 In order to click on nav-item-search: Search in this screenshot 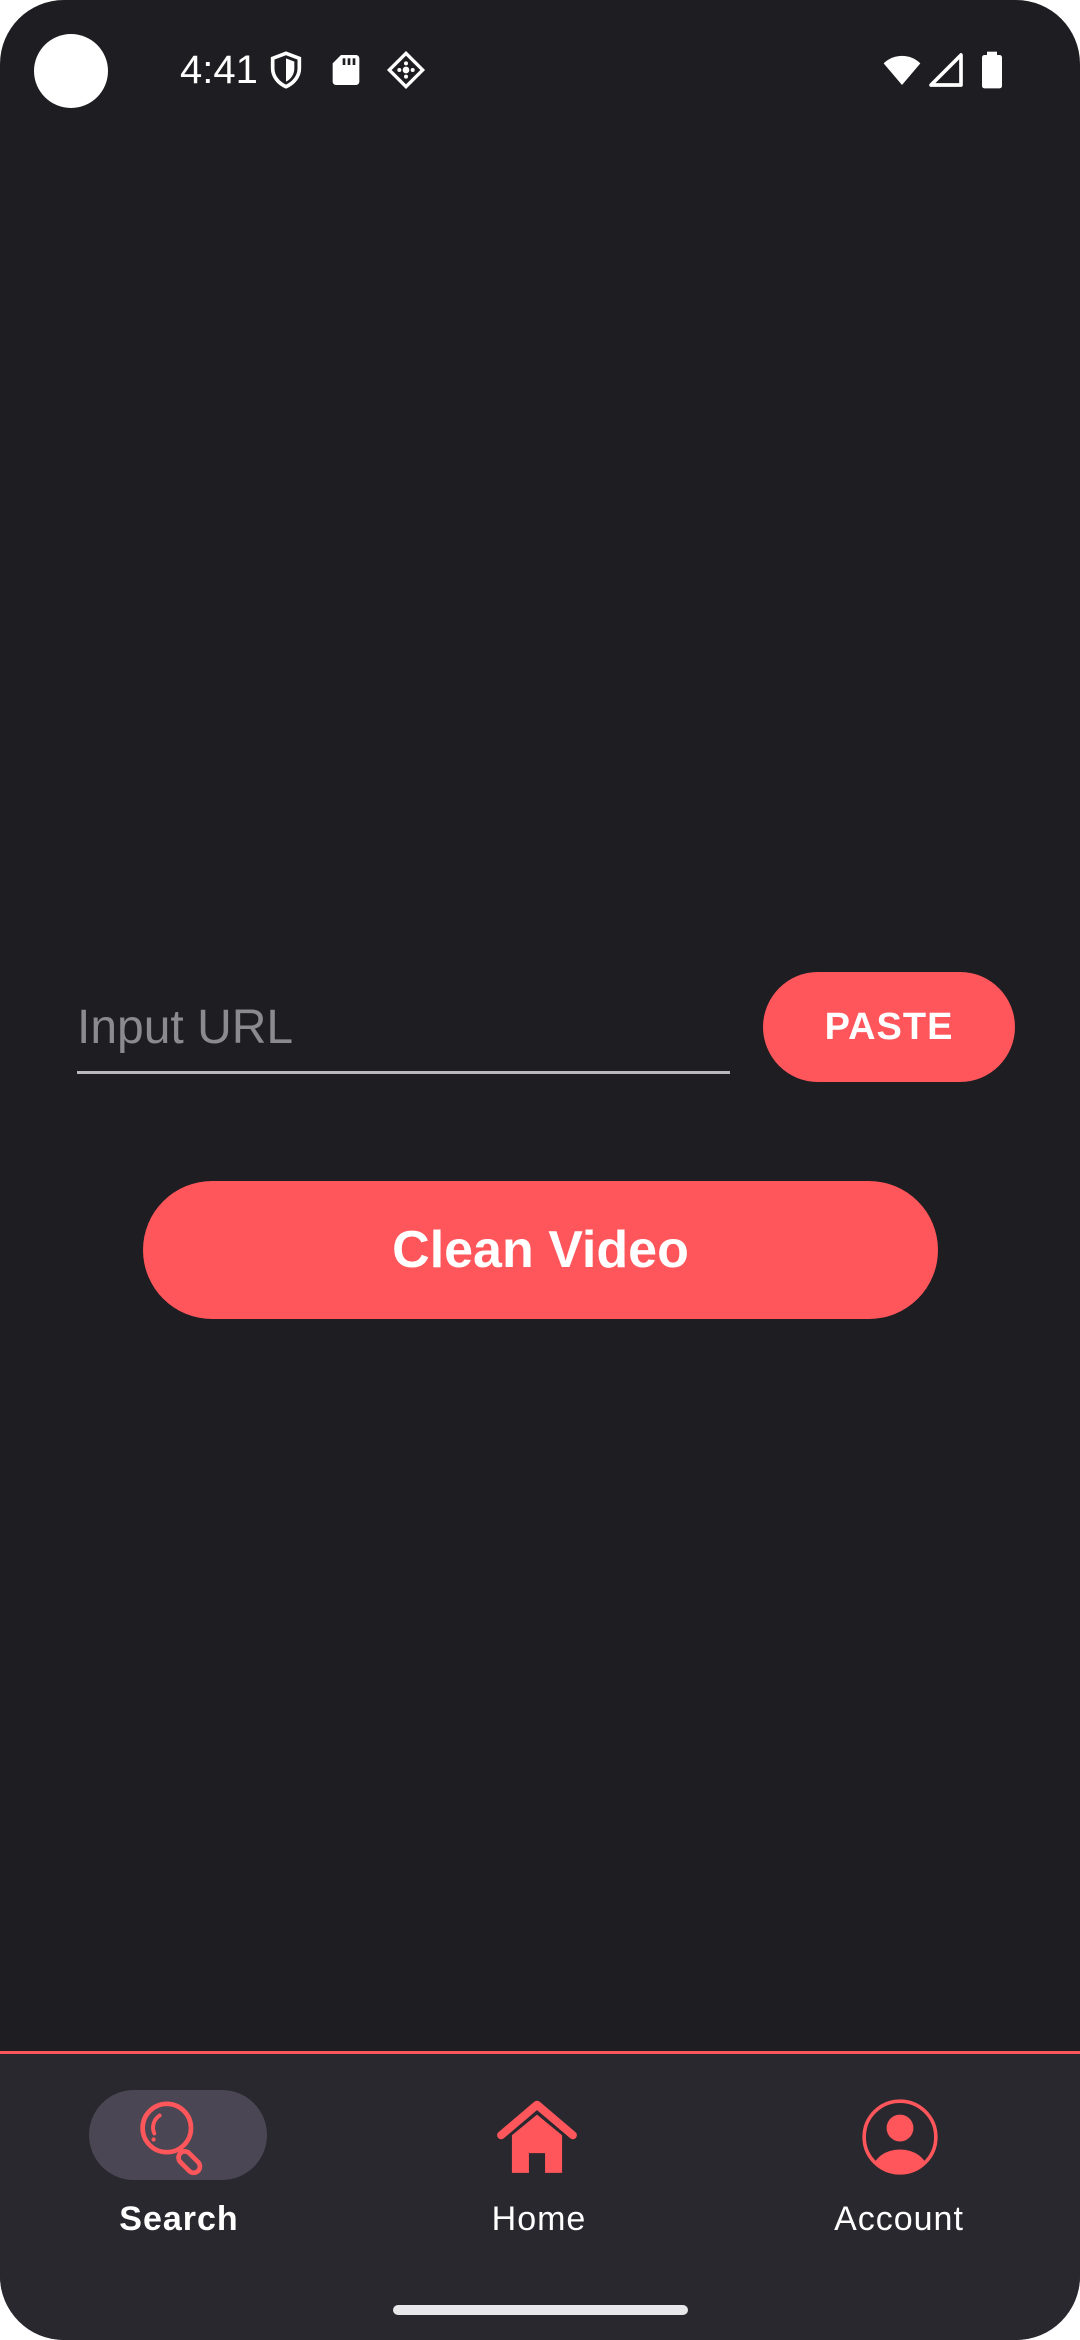, I will do `click(179, 2184)`.